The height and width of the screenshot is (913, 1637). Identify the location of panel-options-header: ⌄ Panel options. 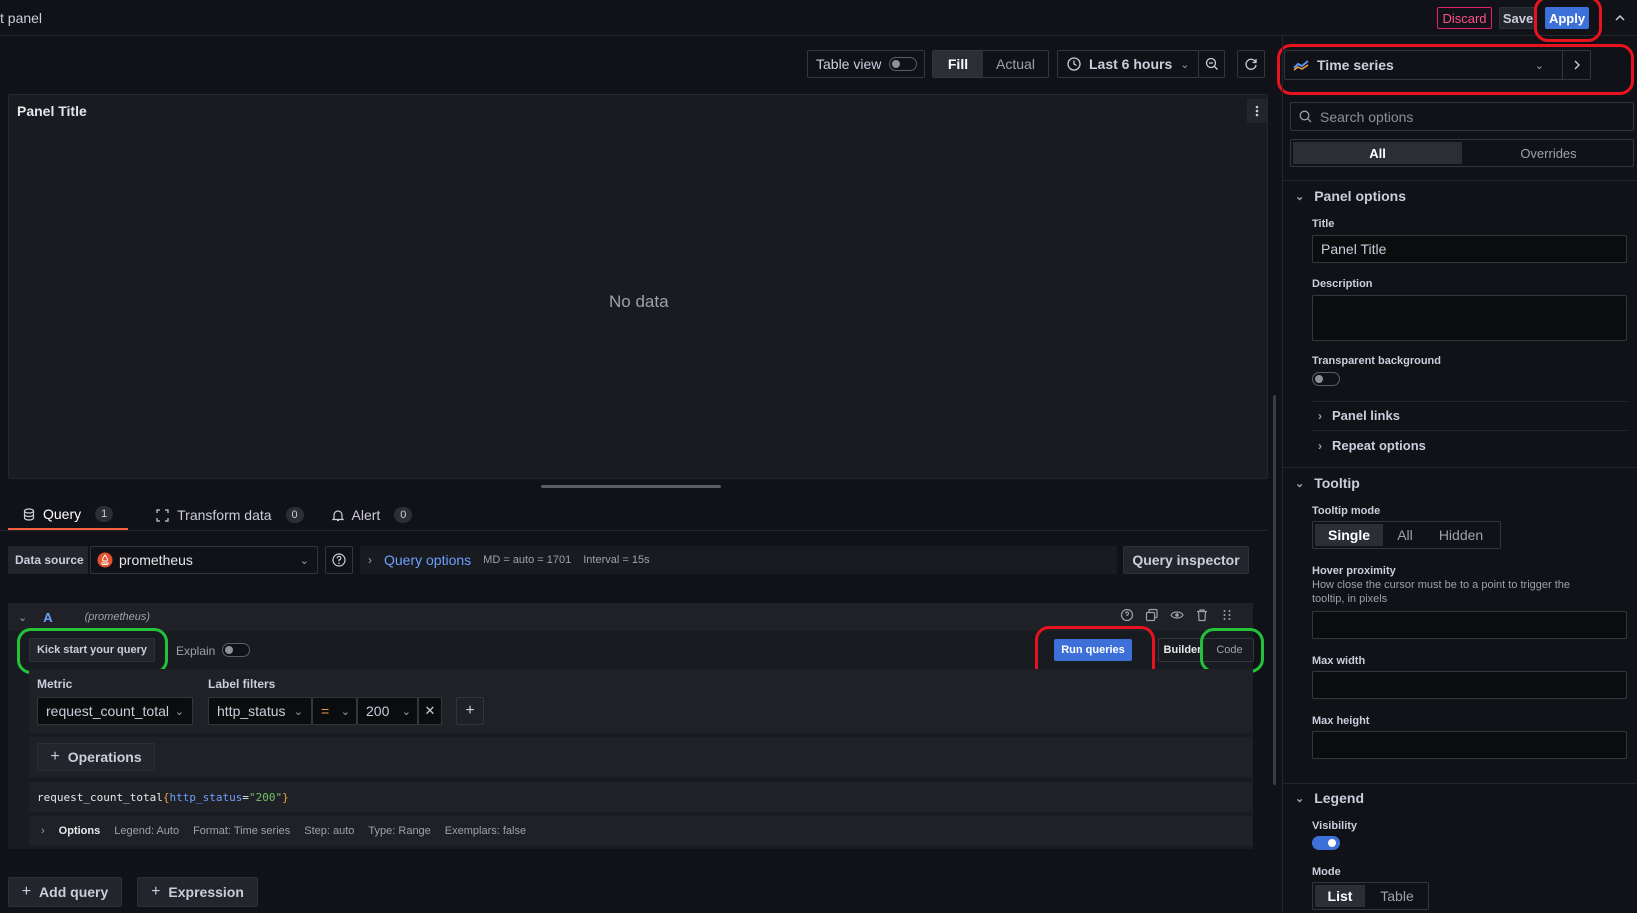
(1350, 196).